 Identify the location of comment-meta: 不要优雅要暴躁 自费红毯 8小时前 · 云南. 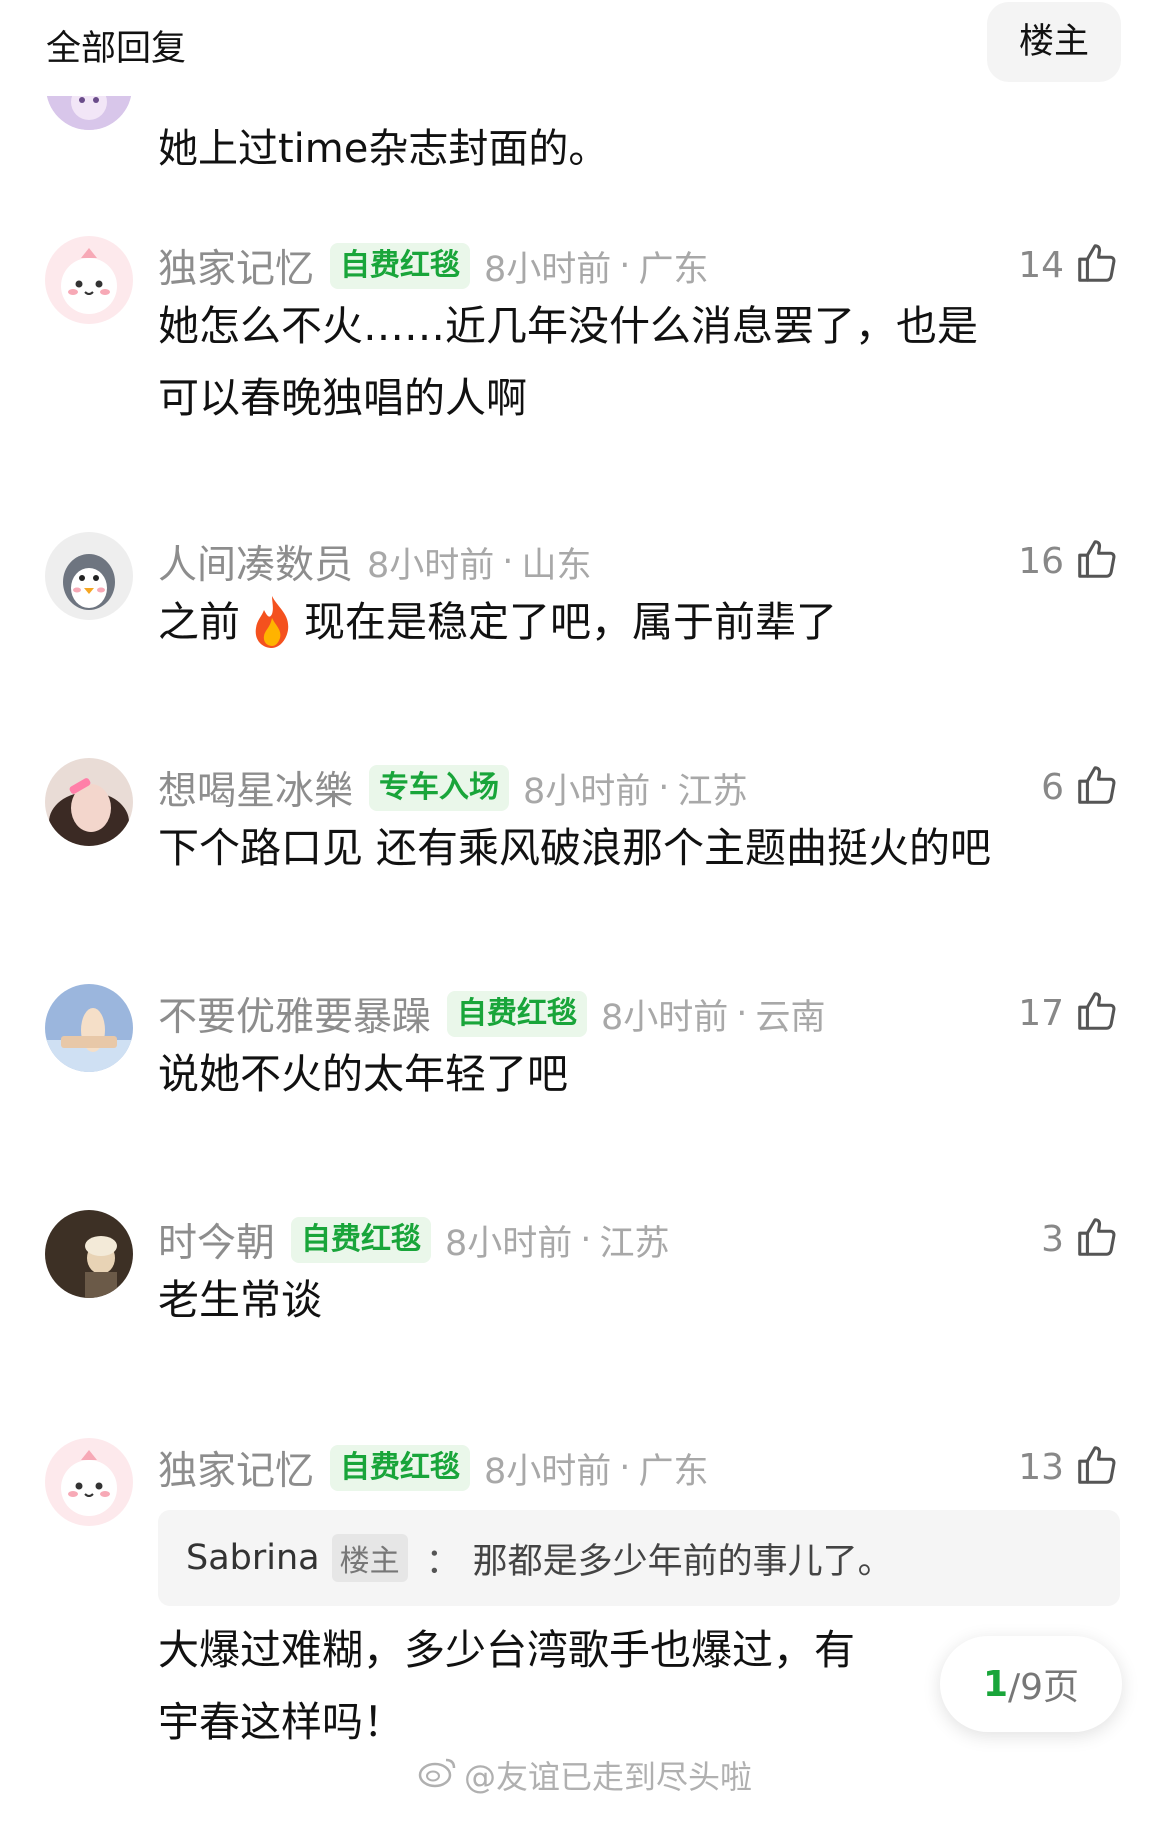
(492, 1015).